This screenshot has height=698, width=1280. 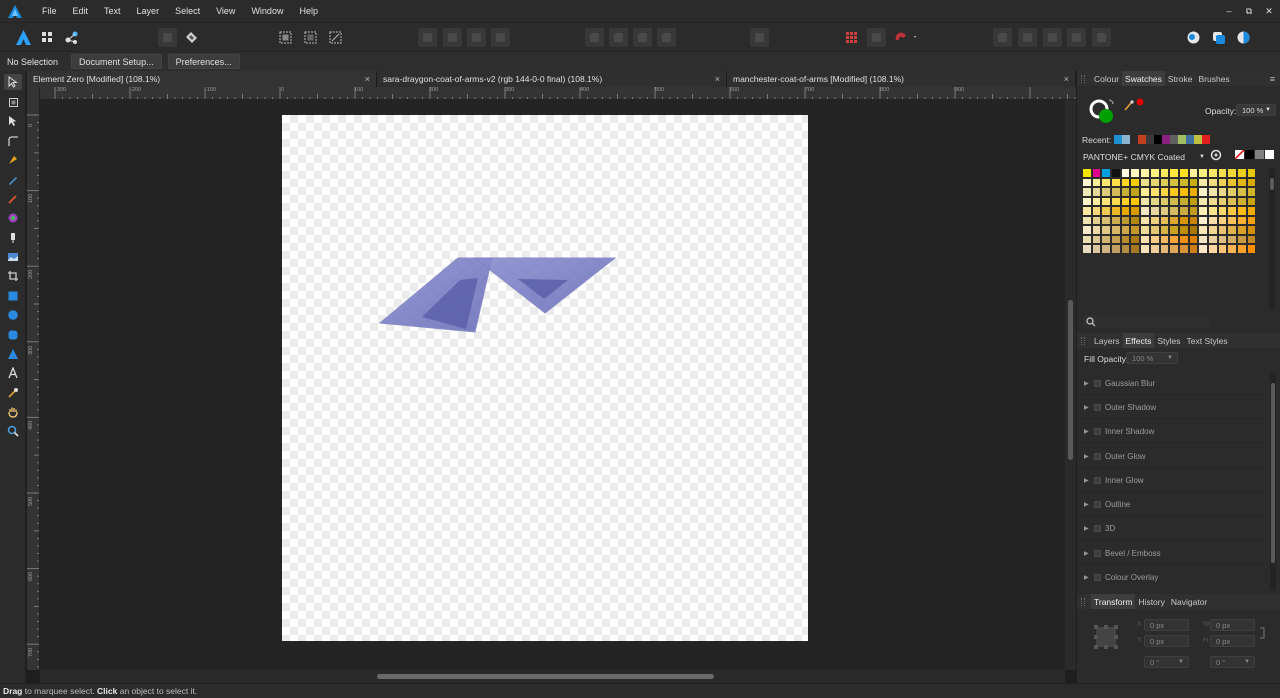 What do you see at coordinates (13, 218) in the screenshot?
I see `fill-tool-icon` at bounding box center [13, 218].